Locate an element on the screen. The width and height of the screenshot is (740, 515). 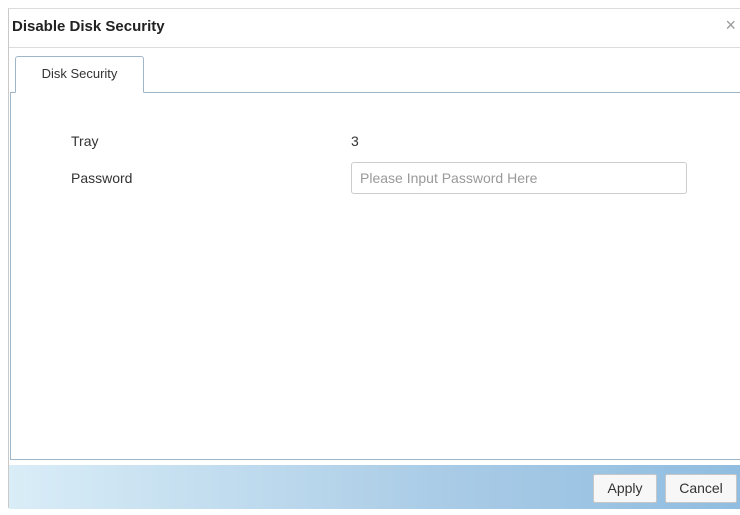
dialog-footer: Apply Cancel is located at coordinates (374, 487).